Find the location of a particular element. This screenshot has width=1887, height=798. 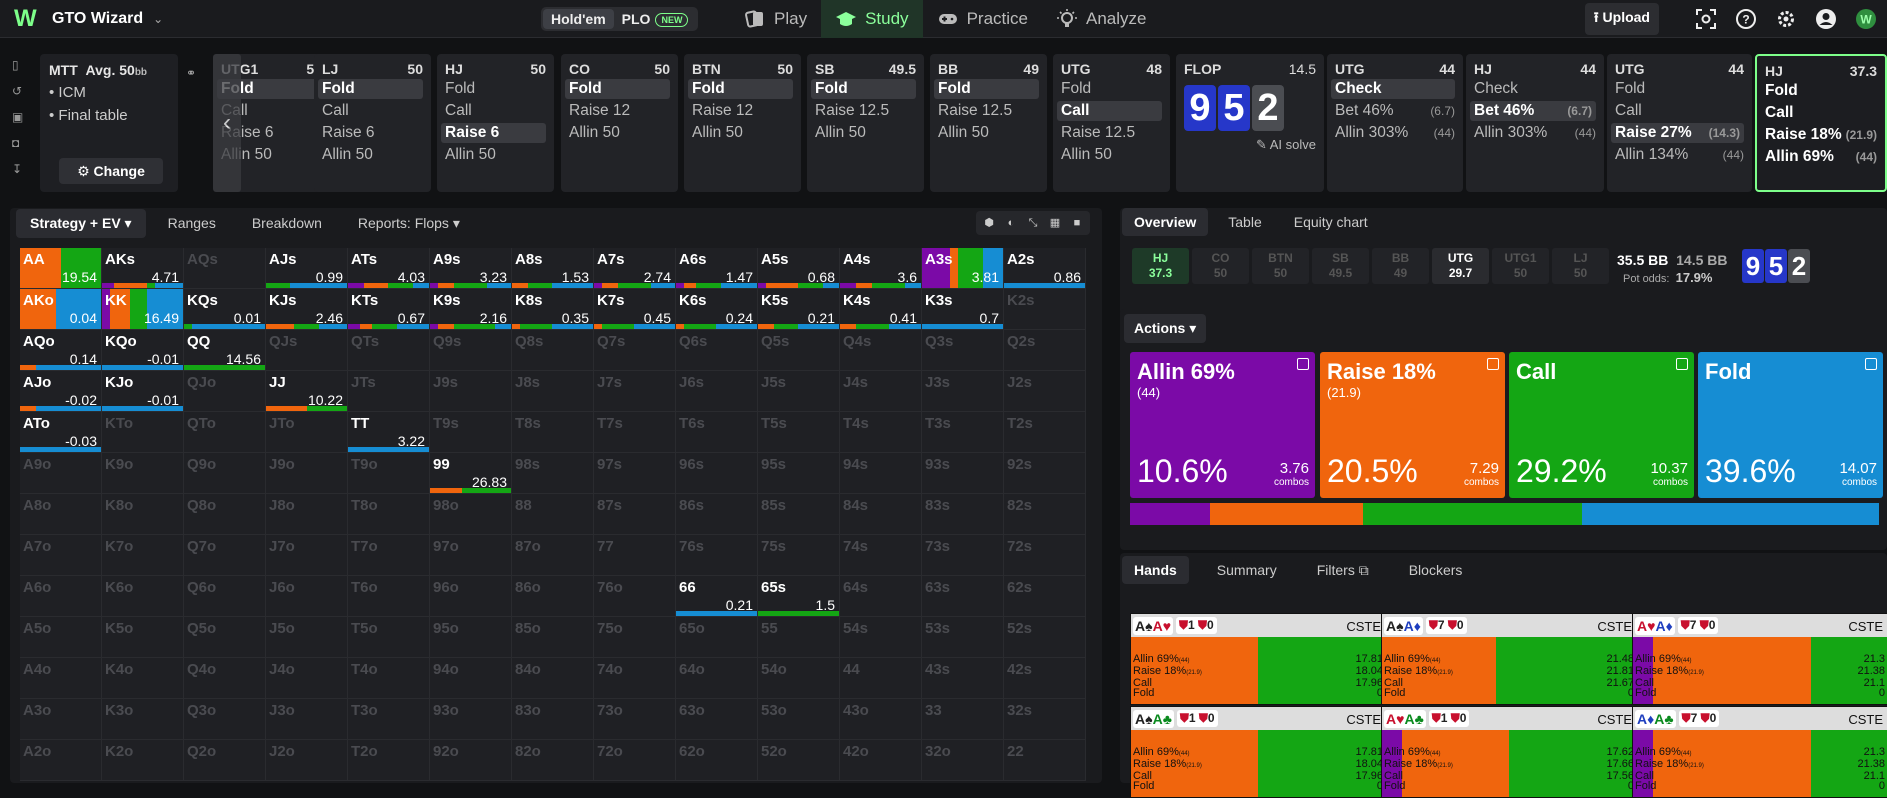

hand-cell: J6o is located at coordinates (307, 596).